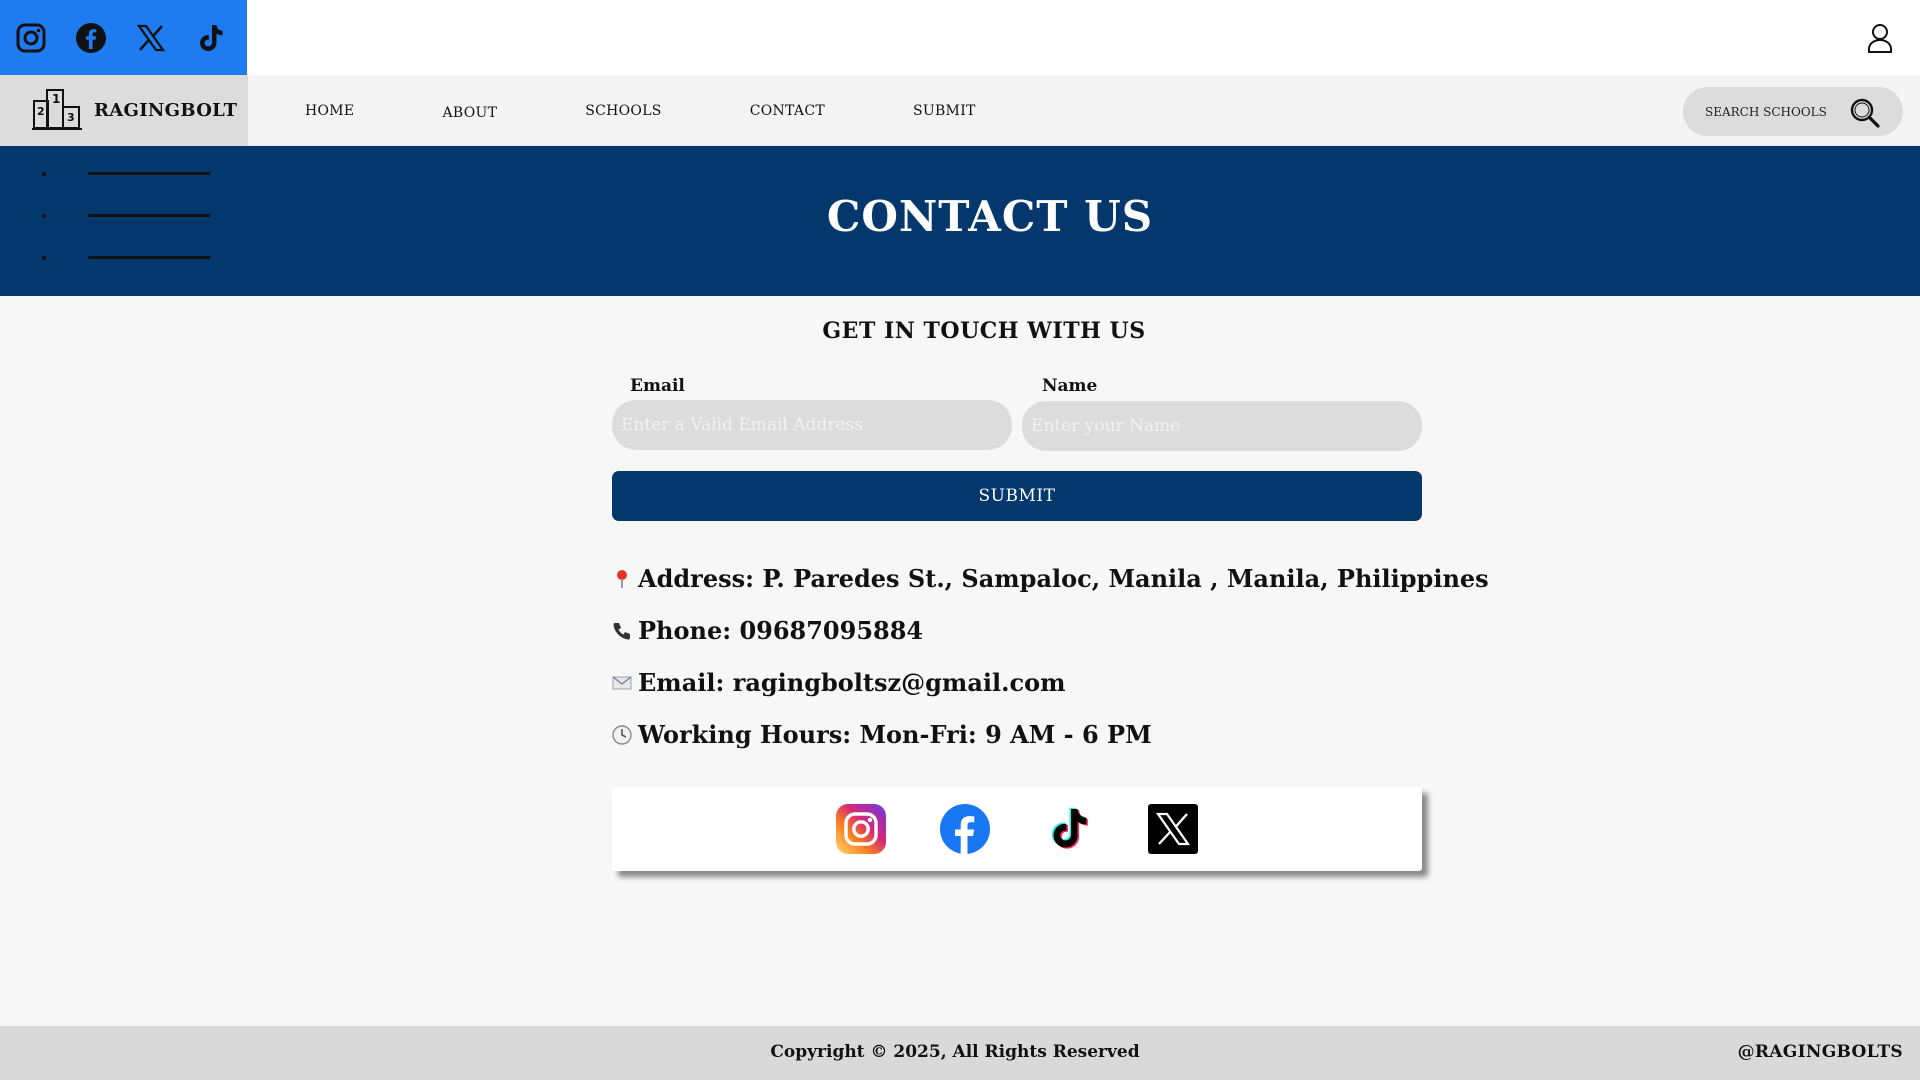 The image size is (1920, 1080). I want to click on nav-schools: SCHOOLS, so click(623, 111).